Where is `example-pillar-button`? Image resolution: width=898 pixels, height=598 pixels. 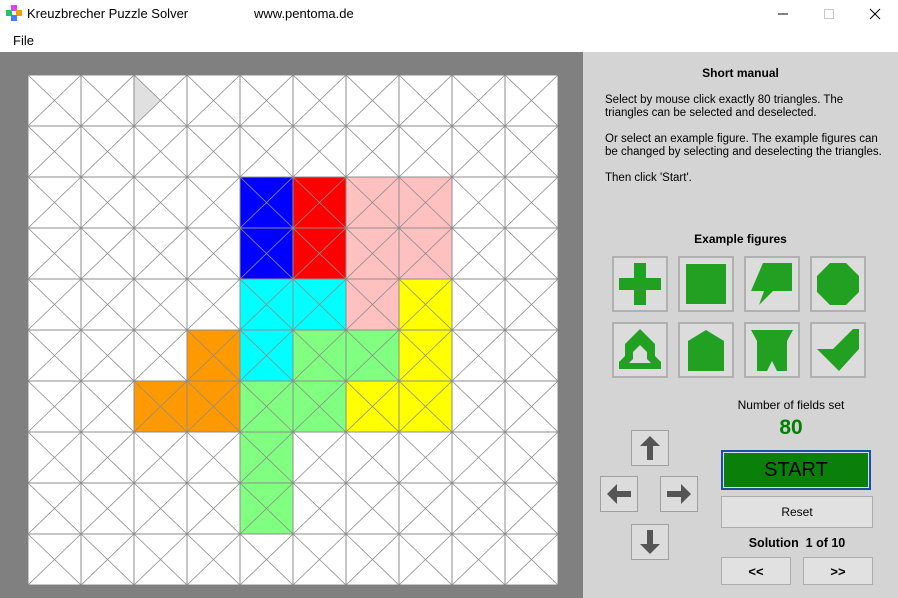 example-pillar-button is located at coordinates (772, 350).